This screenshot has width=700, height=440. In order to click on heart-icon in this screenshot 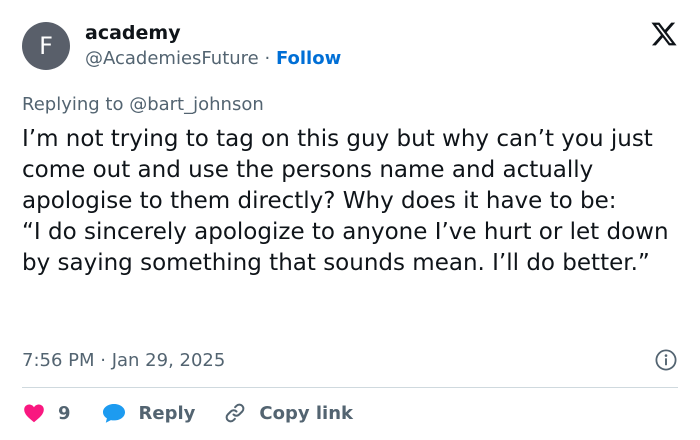, I will do `click(34, 413)`.